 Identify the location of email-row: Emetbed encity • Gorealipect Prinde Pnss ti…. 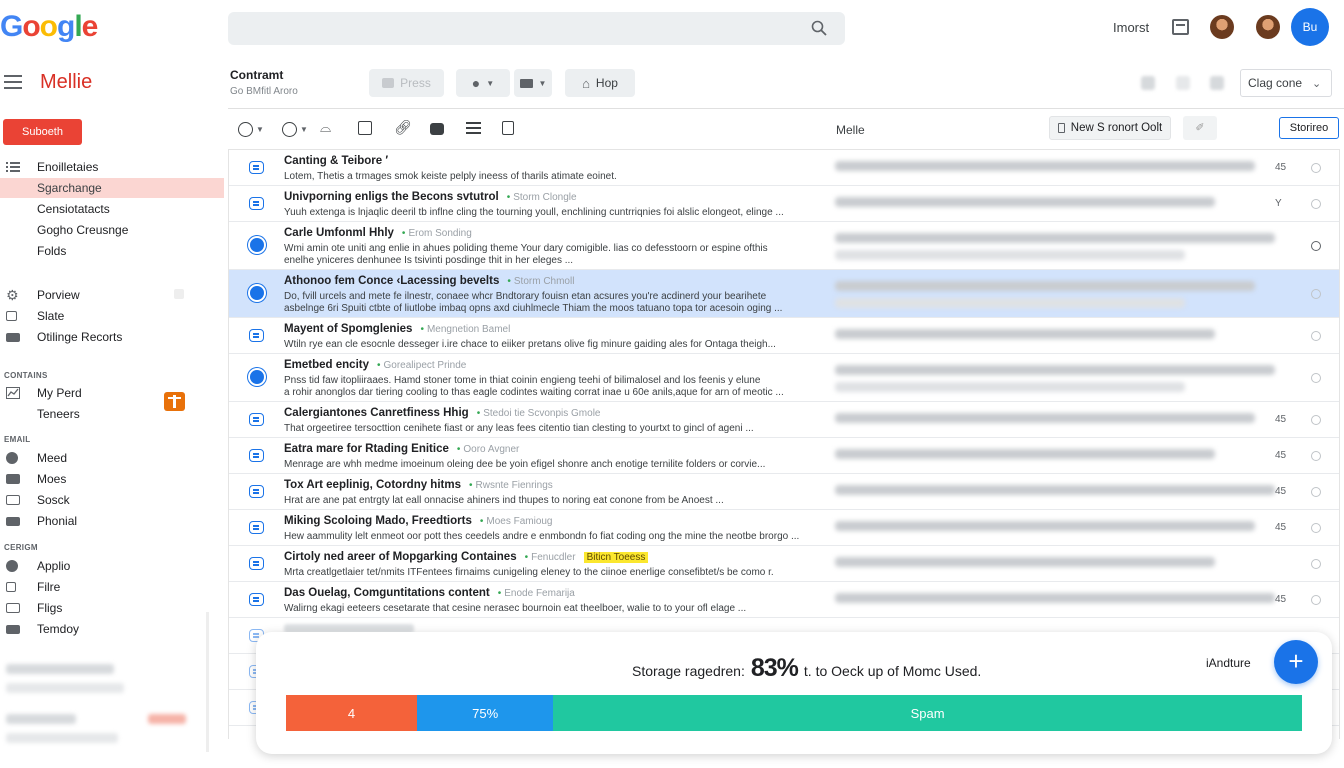
(784, 378).